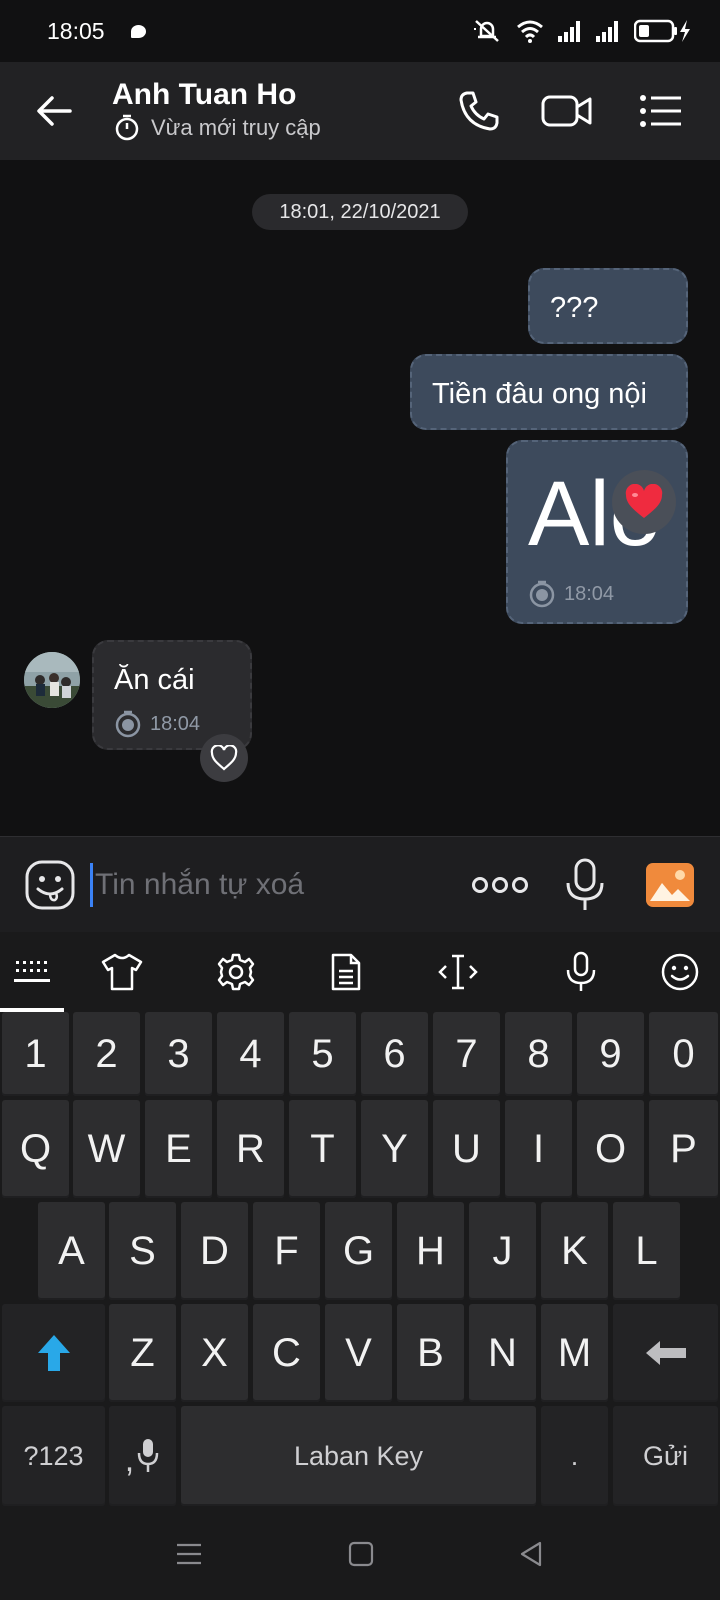 The width and height of the screenshot is (720, 1600). Describe the element at coordinates (250, 1149) in the screenshot. I see `key-r: R` at that location.